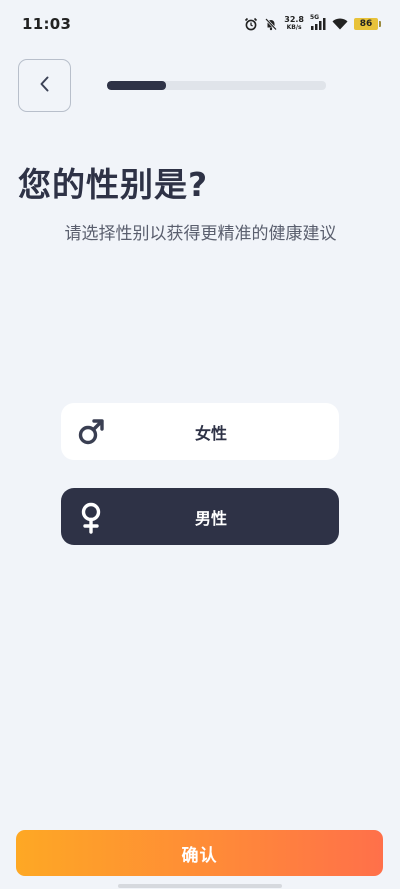  Describe the element at coordinates (294, 27) in the screenshot. I see `net-speed-unit: KB/s` at that location.